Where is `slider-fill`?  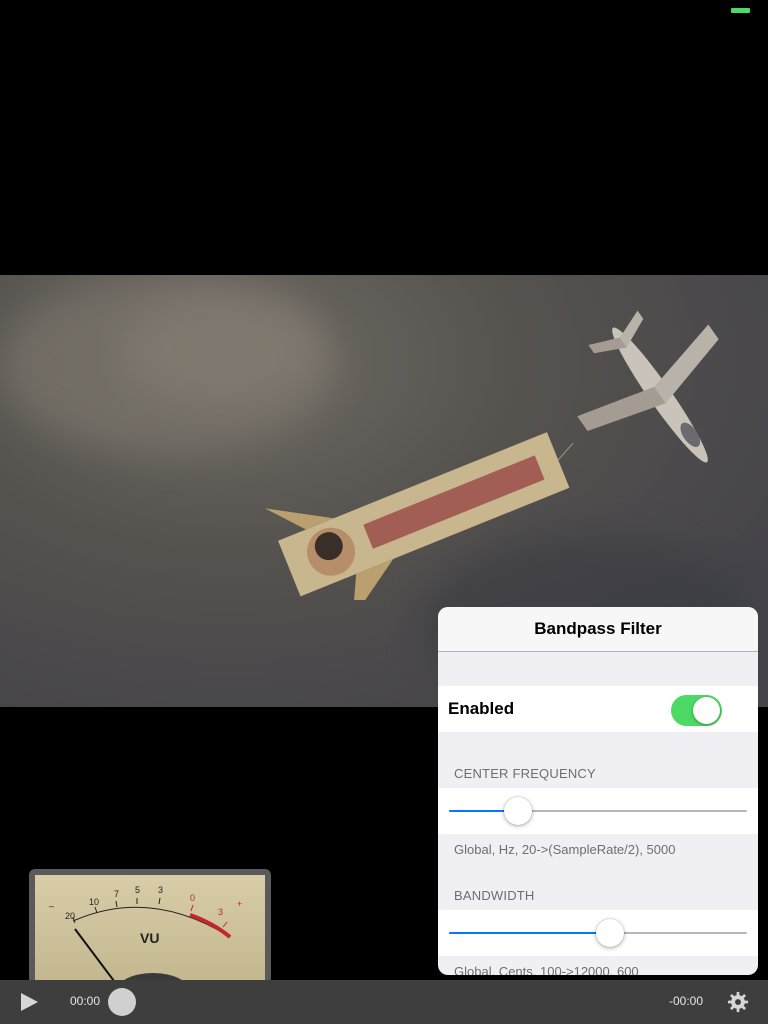 slider-fill is located at coordinates (529, 933).